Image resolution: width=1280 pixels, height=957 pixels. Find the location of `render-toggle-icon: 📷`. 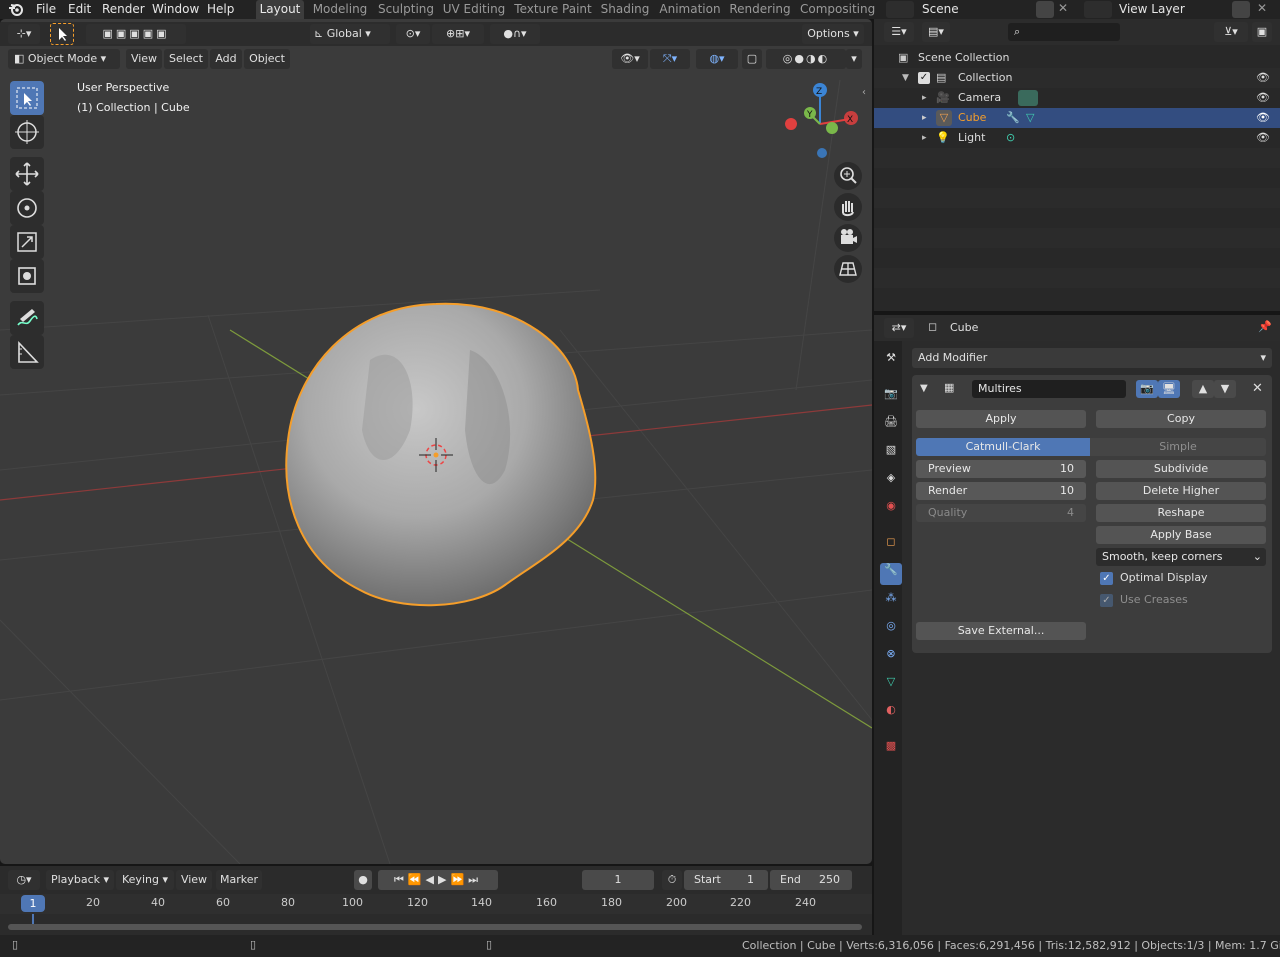

render-toggle-icon: 📷 is located at coordinates (1147, 389).